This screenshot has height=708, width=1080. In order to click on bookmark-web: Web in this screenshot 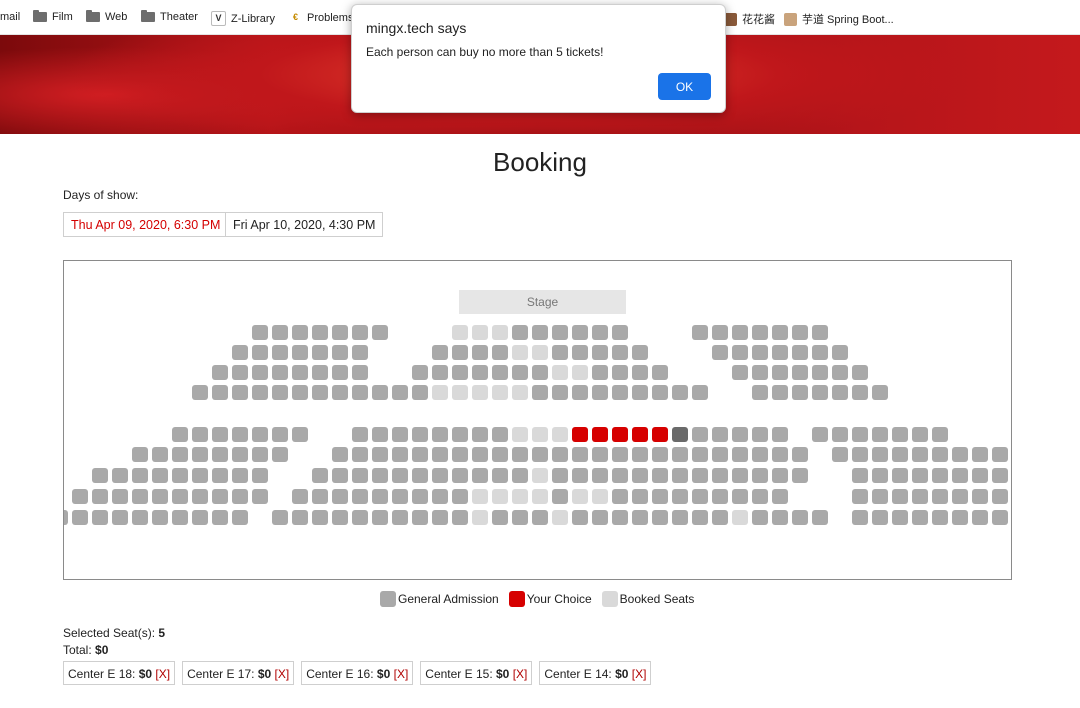, I will do `click(106, 16)`.